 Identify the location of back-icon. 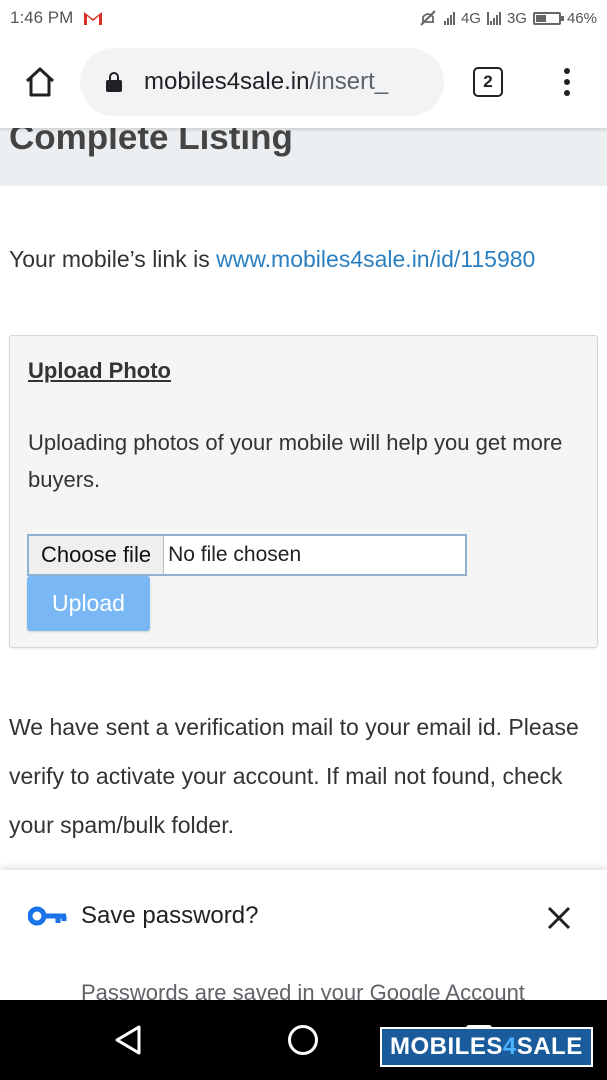
(128, 1040).